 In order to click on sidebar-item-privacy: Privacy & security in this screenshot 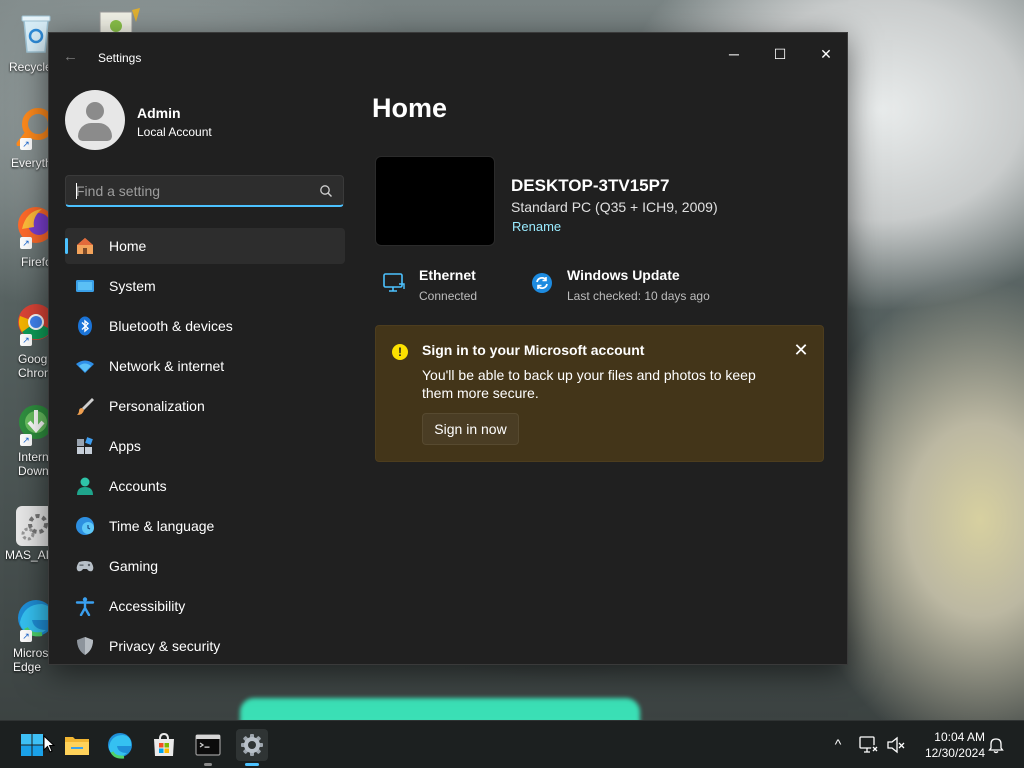, I will do `click(205, 646)`.